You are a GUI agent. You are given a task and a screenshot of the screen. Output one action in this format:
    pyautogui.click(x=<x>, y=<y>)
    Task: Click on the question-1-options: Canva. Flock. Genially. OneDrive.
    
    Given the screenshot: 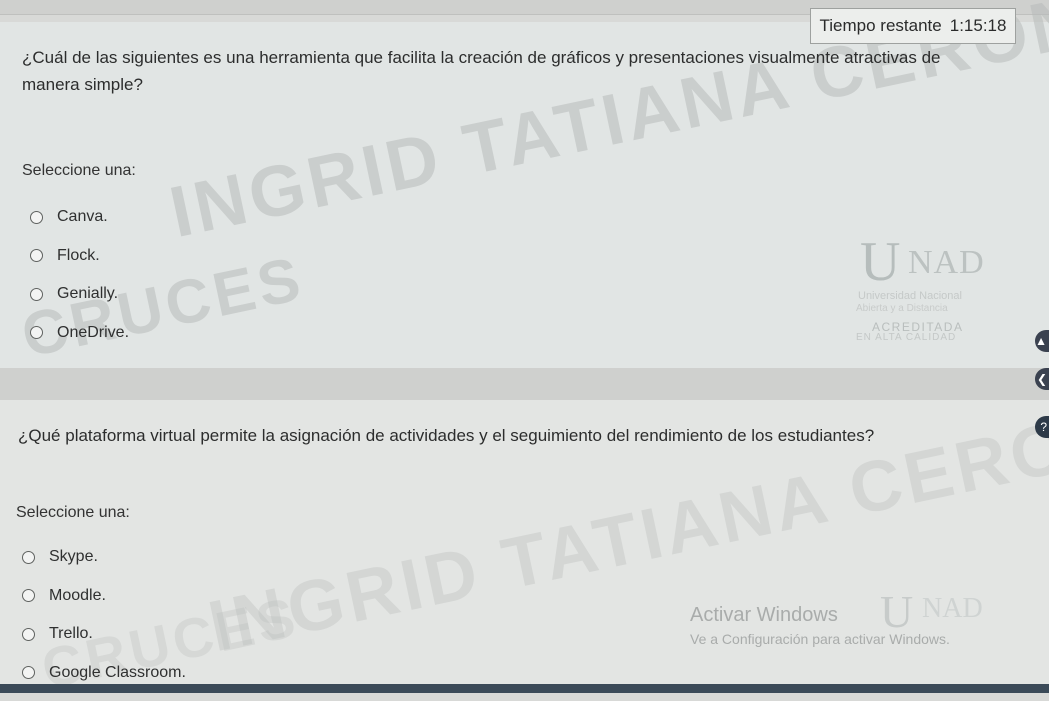 What is the action you would take?
    pyautogui.click(x=79, y=275)
    